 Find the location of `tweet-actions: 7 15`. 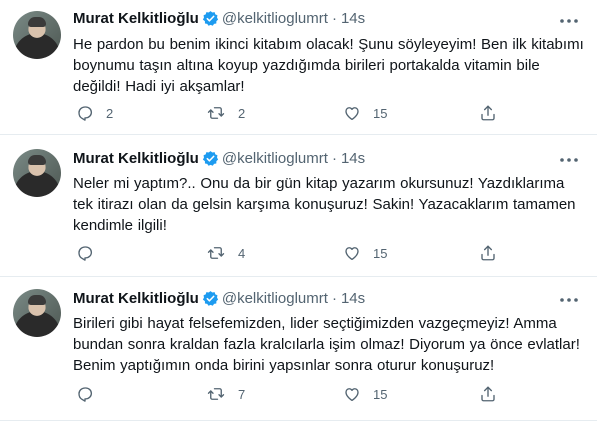

tweet-actions: 7 15 is located at coordinates (288, 396).